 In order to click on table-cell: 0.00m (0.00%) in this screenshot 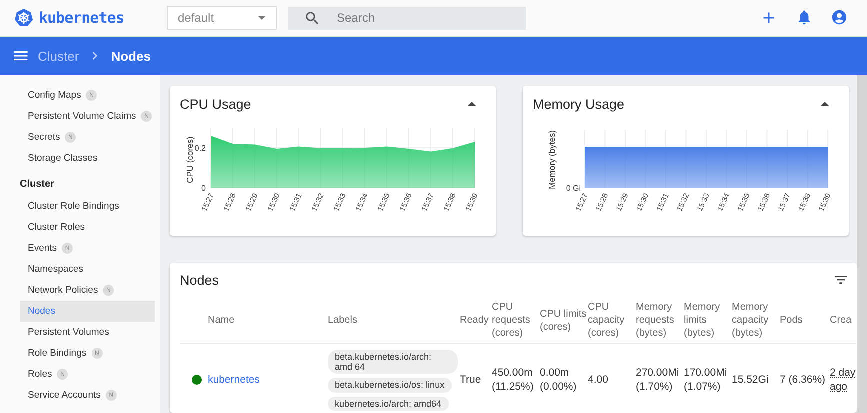, I will do `click(558, 380)`.